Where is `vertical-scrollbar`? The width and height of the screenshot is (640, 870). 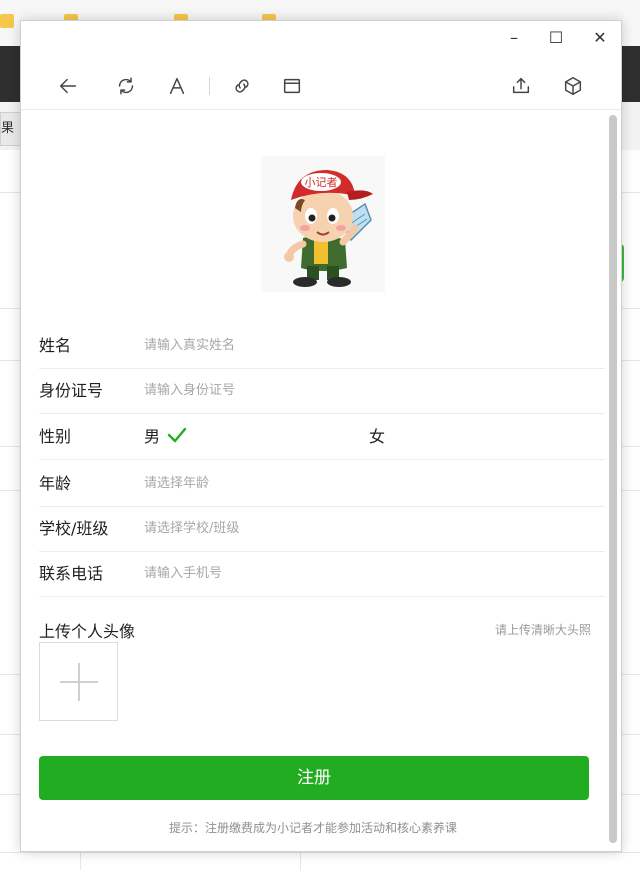
vertical-scrollbar is located at coordinates (613, 479).